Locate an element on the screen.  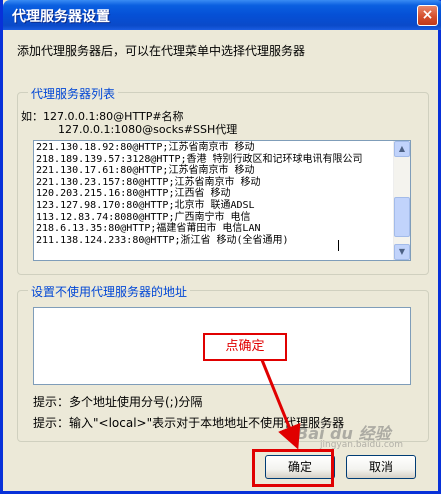
proxy-entry: 113.12.83.74:8080@HTTP;广西南宁市 电信 is located at coordinates (143, 217).